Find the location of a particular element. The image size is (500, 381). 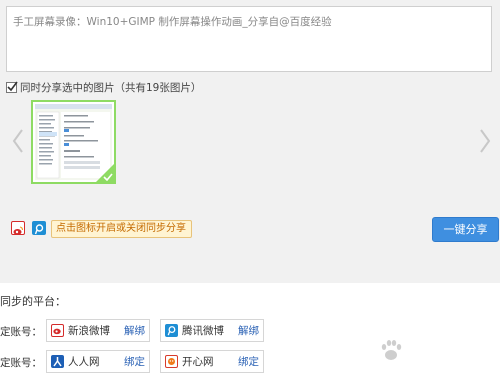

platform-tencent-weibo: 腾讯微博 解绑 is located at coordinates (212, 330).